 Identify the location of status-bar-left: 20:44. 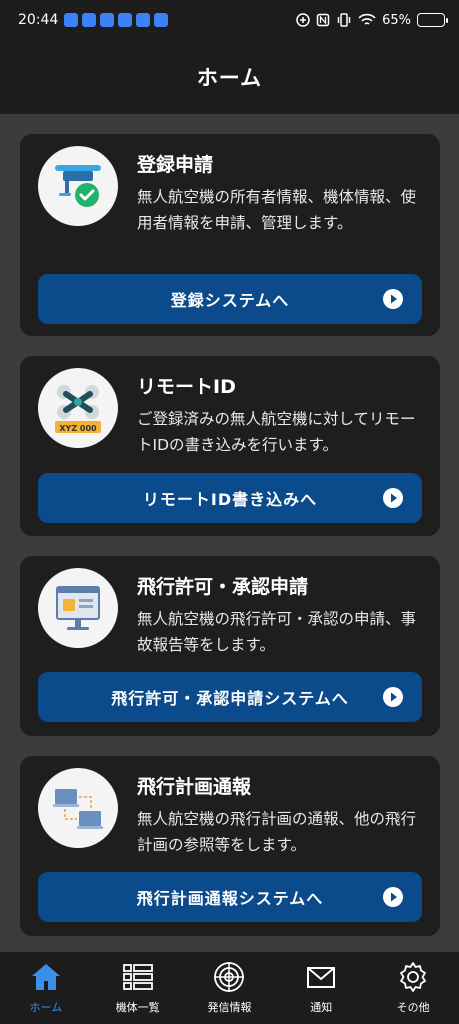
(93, 20).